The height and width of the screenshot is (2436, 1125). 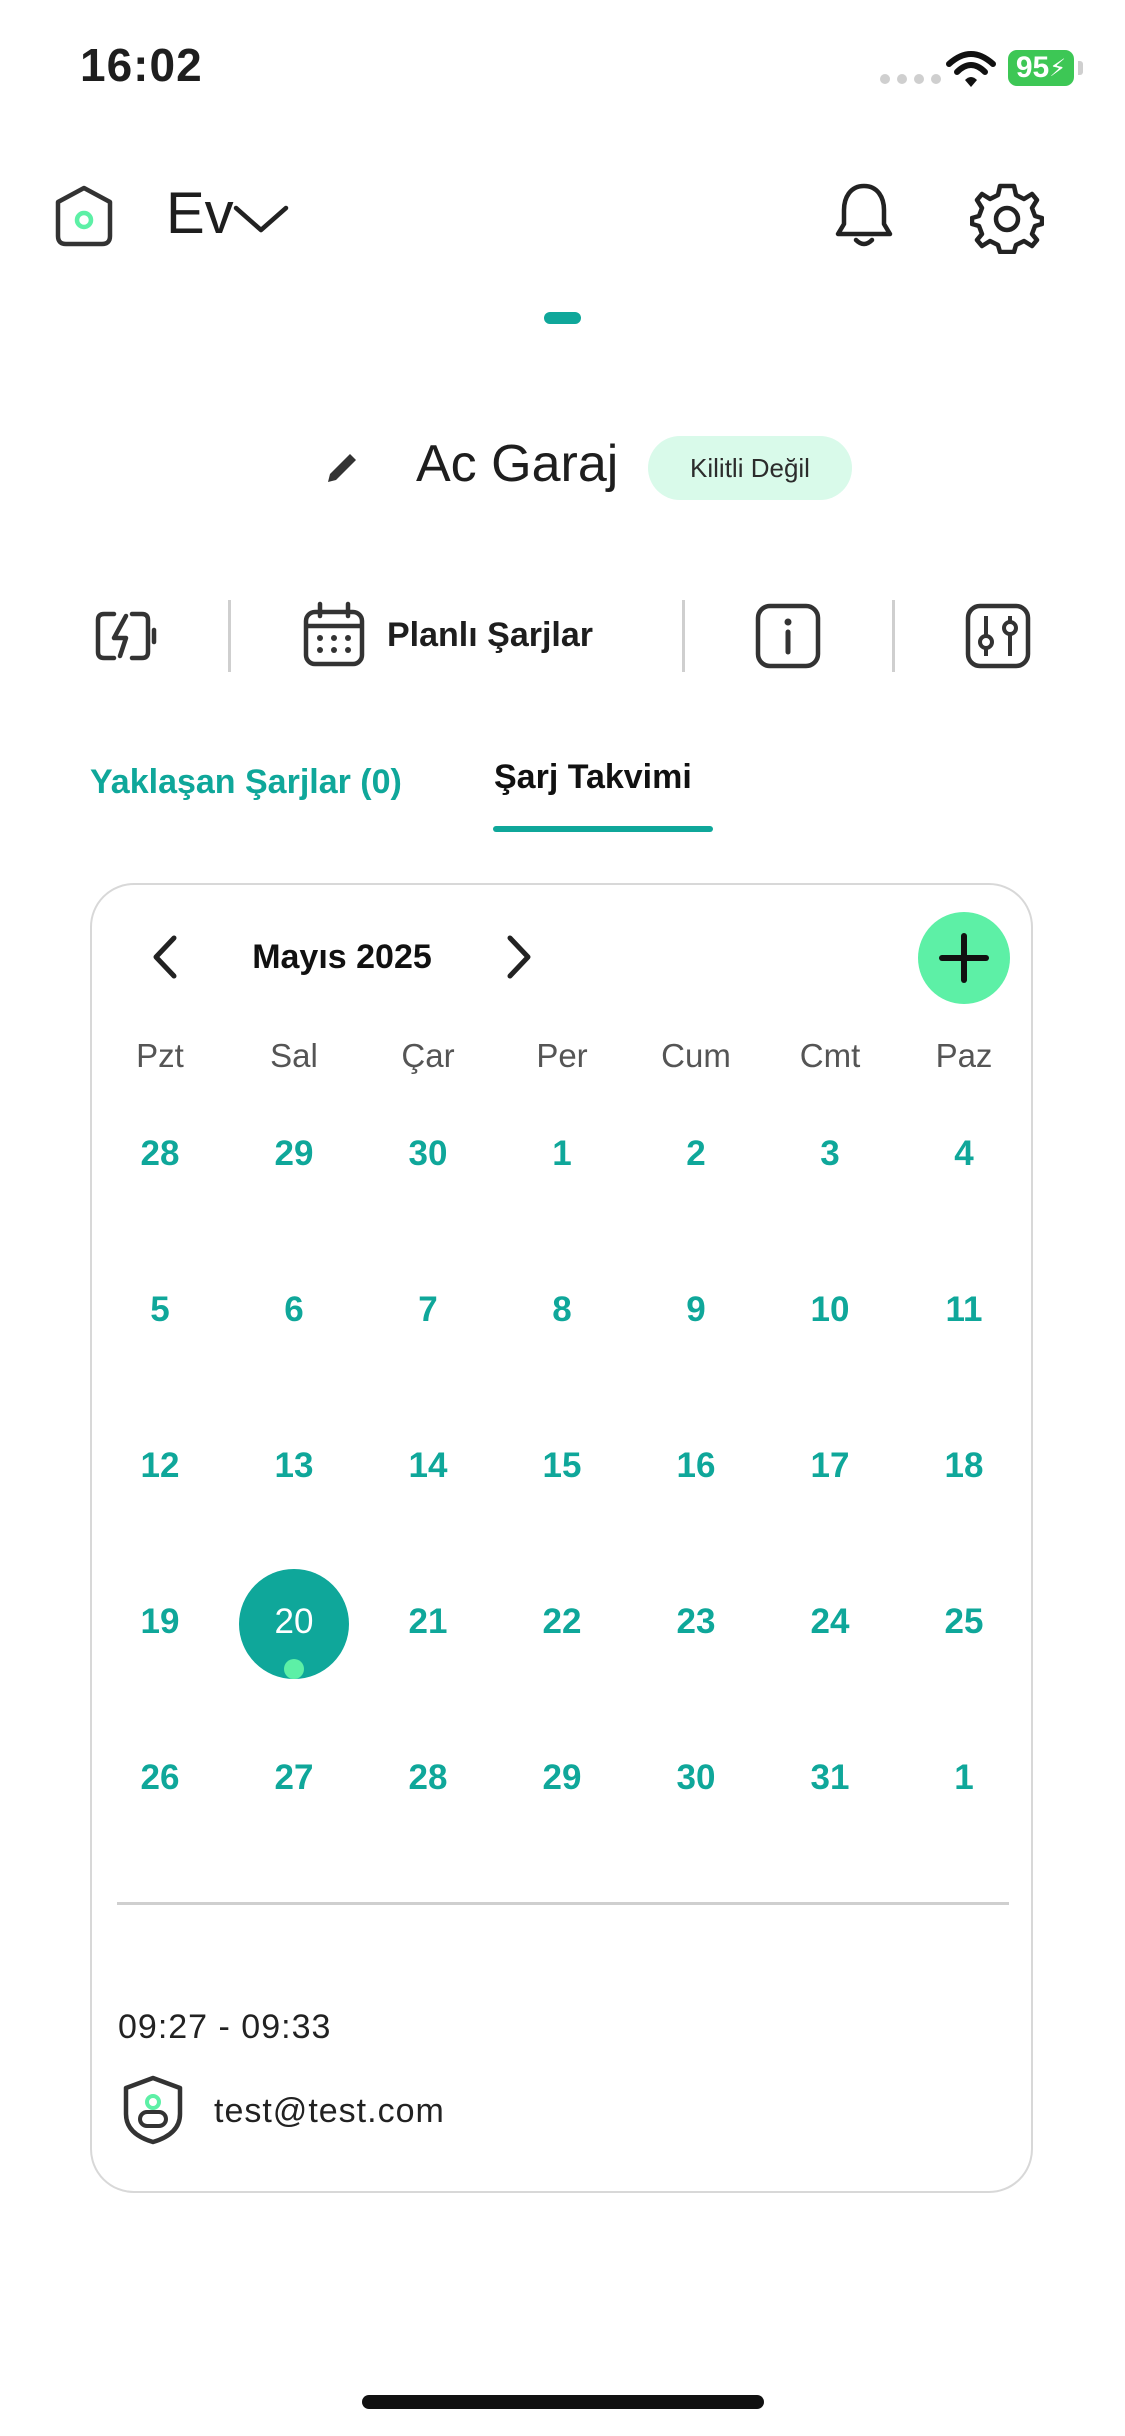 I want to click on calendar-day: 6, so click(x=294, y=1310).